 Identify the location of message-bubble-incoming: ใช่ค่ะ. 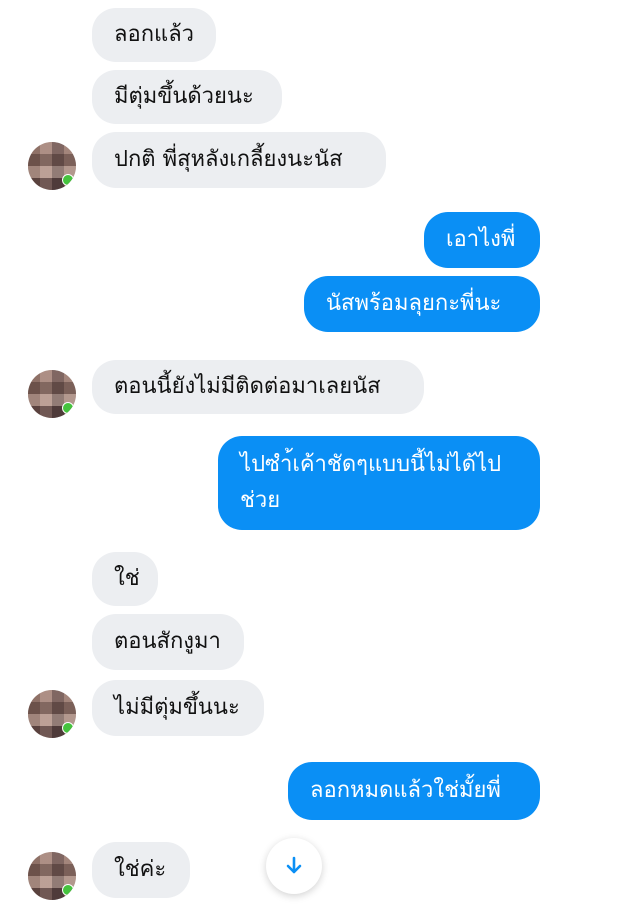
(141, 870).